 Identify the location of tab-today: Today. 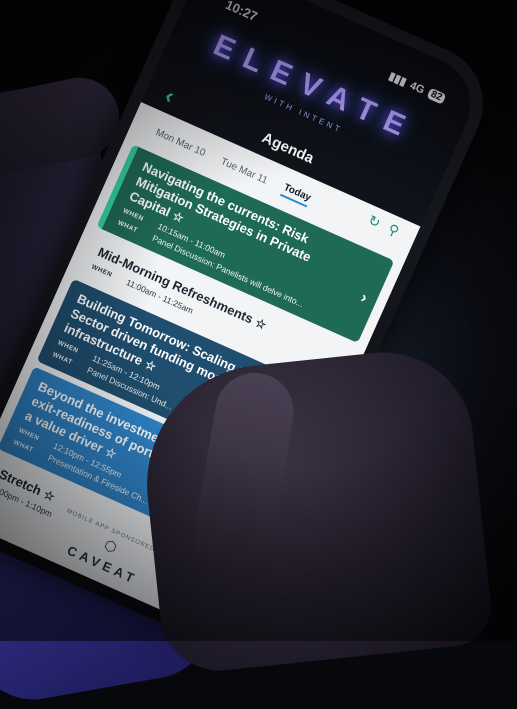
(296, 194).